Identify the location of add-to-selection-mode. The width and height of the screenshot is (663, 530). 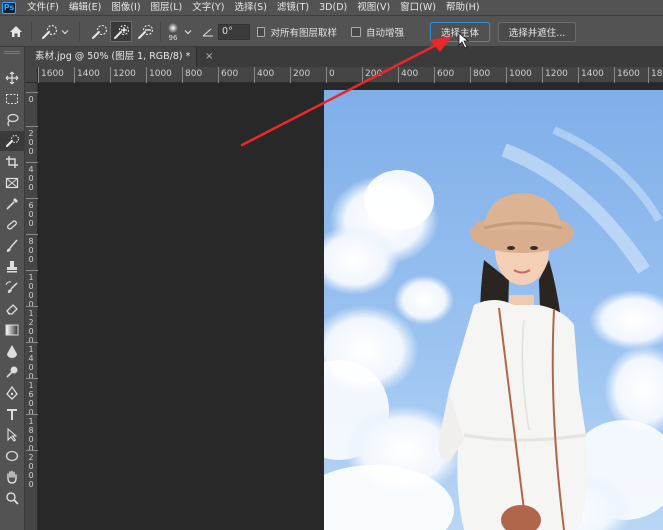
(121, 31).